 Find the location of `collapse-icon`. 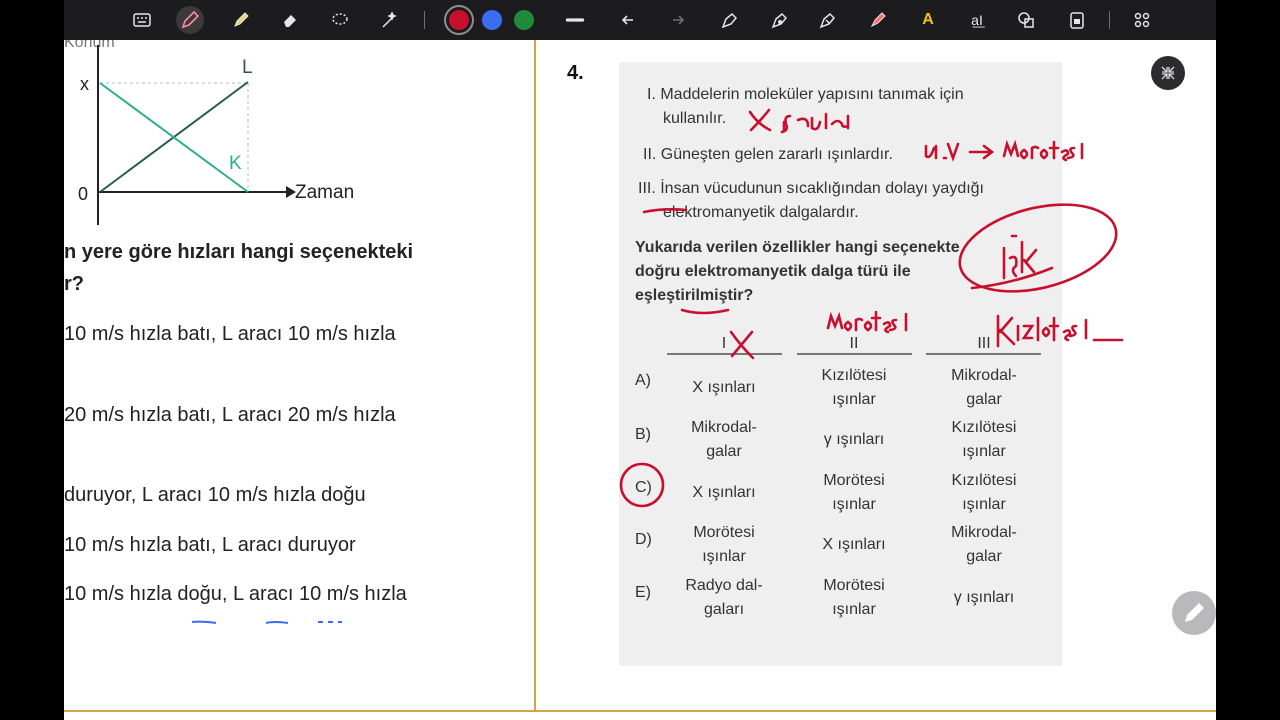

collapse-icon is located at coordinates (1168, 73).